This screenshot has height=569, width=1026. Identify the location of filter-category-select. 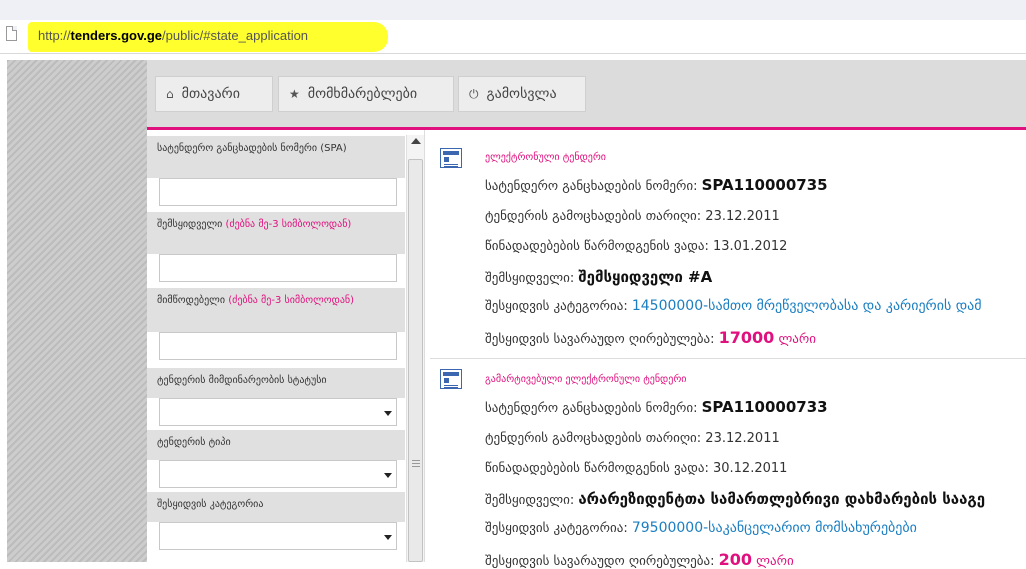
(278, 536).